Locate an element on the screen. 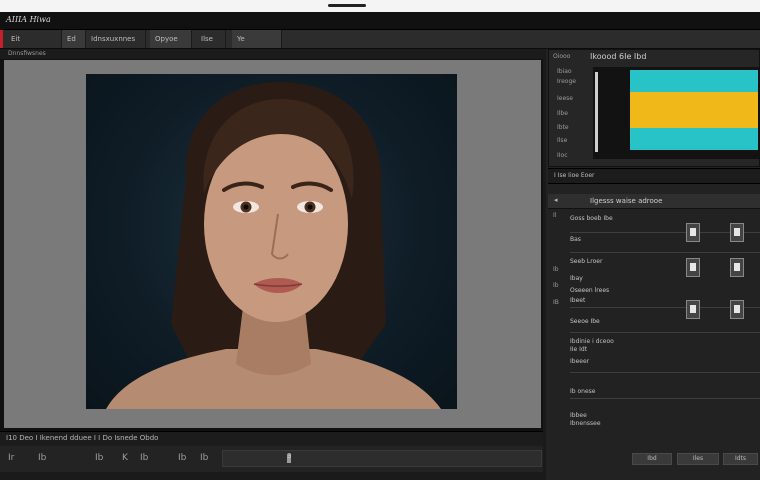 This screenshot has height=480, width=760. panel-button-2: Idts is located at coordinates (740, 459).